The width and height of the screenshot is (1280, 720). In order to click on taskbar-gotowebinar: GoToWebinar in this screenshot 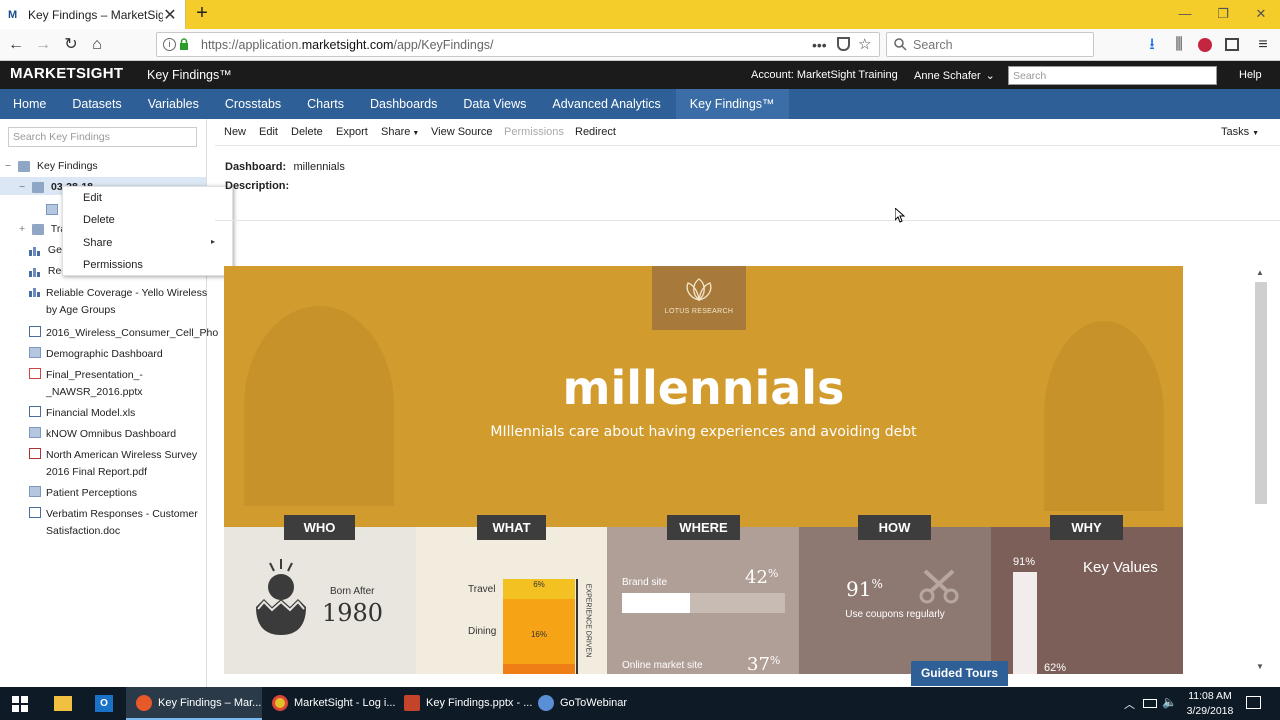, I will do `click(580, 703)`.